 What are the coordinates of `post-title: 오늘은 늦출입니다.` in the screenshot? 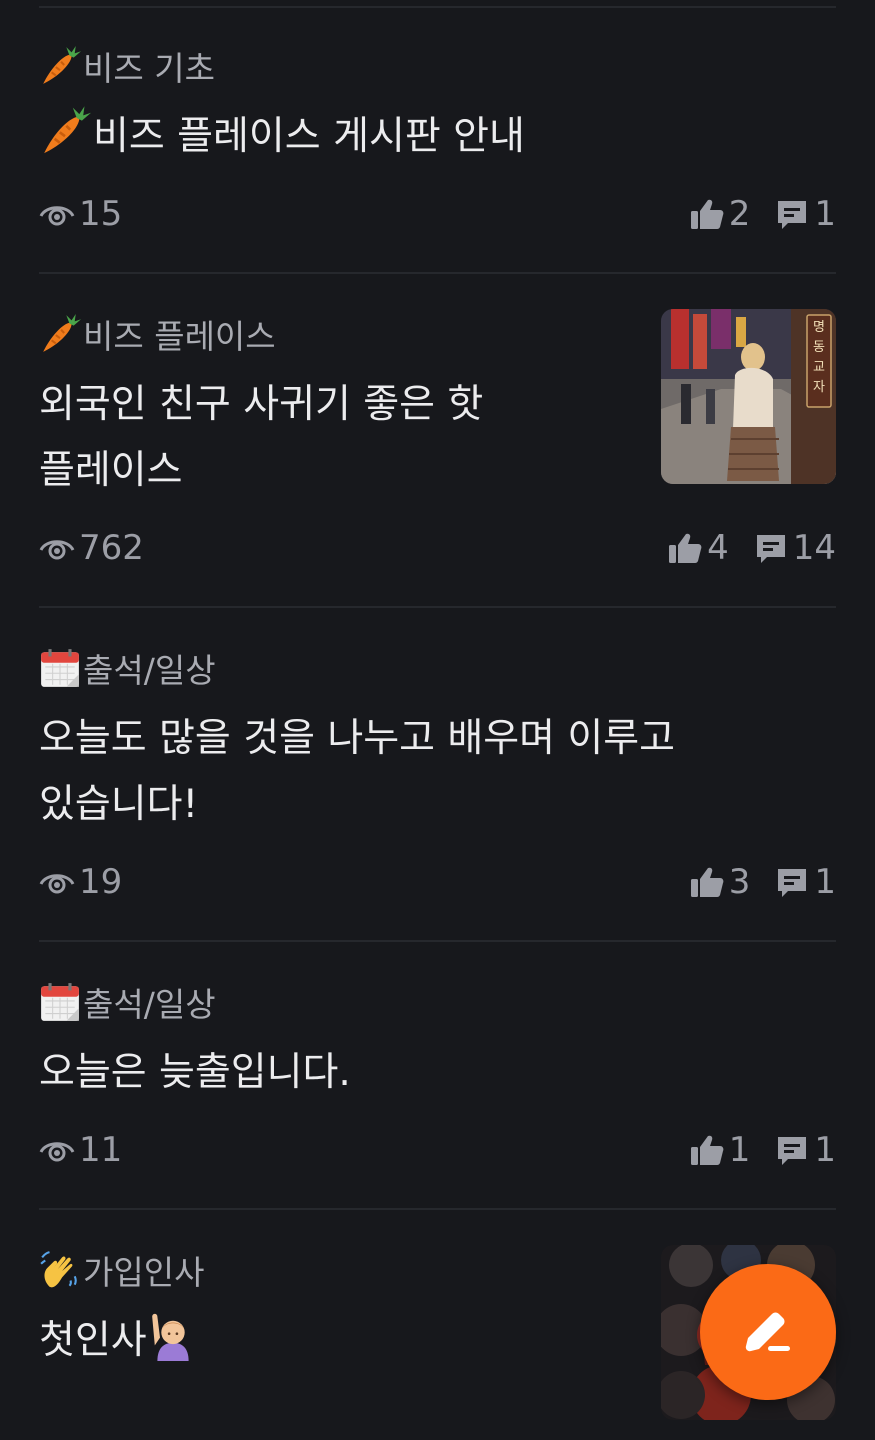 It's located at (437, 1073).